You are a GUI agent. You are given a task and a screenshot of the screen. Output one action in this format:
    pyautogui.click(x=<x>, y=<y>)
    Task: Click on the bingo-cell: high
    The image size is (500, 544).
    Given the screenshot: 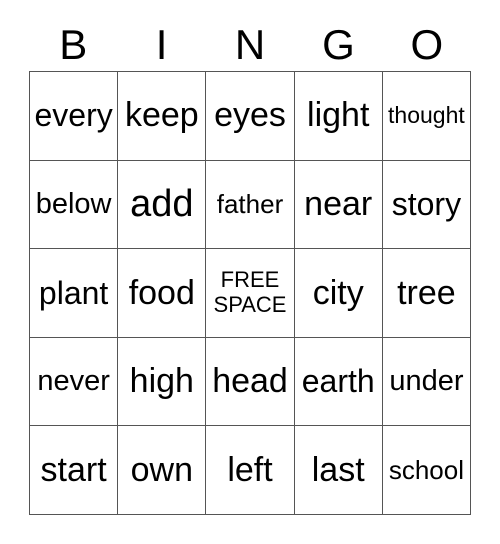 What is the action you would take?
    pyautogui.click(x=162, y=382)
    